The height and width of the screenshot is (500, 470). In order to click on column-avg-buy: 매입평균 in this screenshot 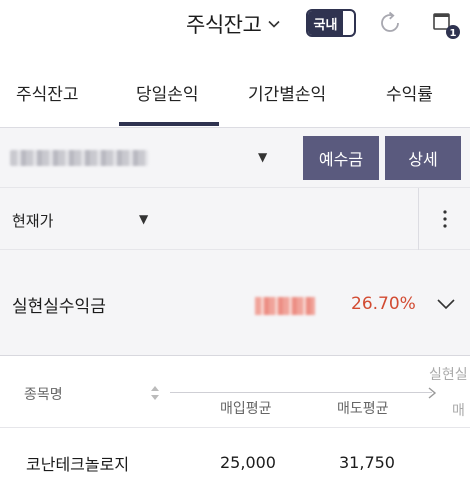, I will do `click(246, 409)`.